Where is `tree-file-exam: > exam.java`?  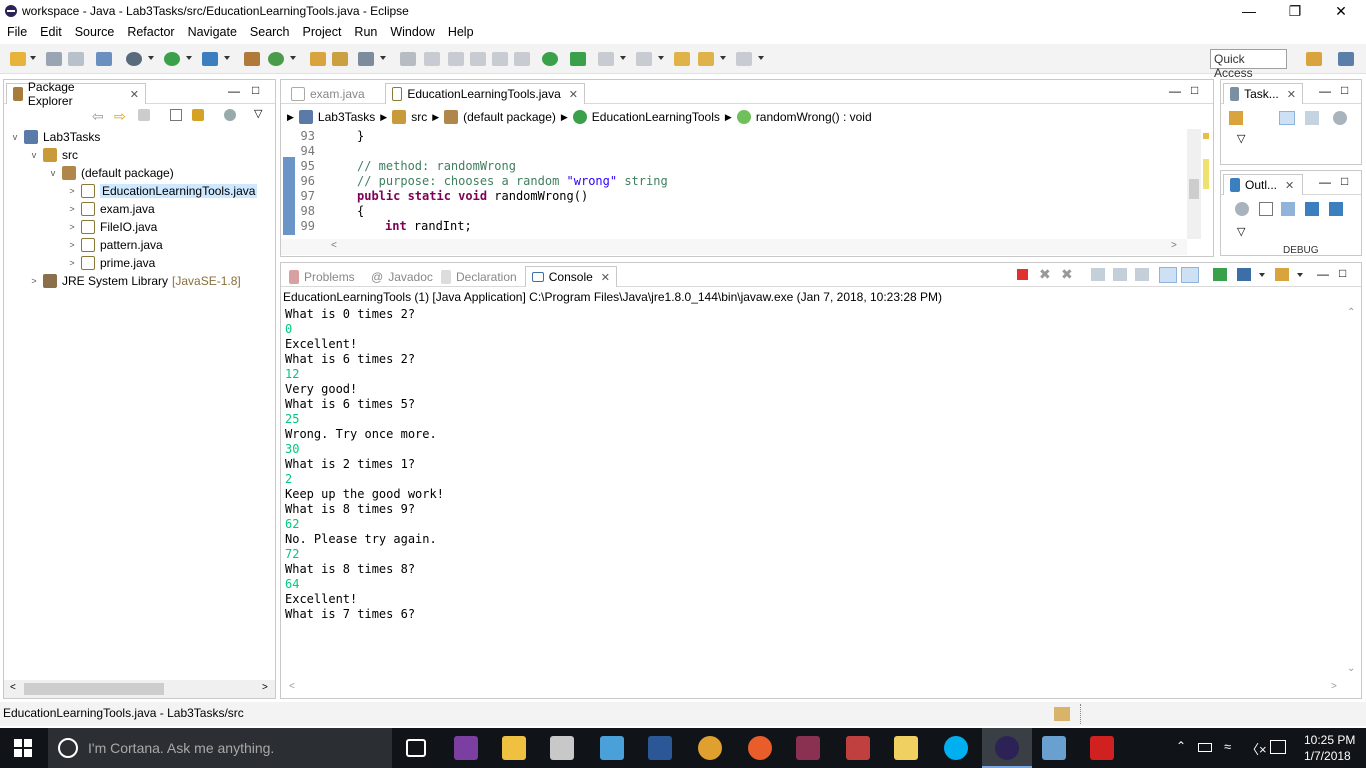 tree-file-exam: > exam.java is located at coordinates (111, 209).